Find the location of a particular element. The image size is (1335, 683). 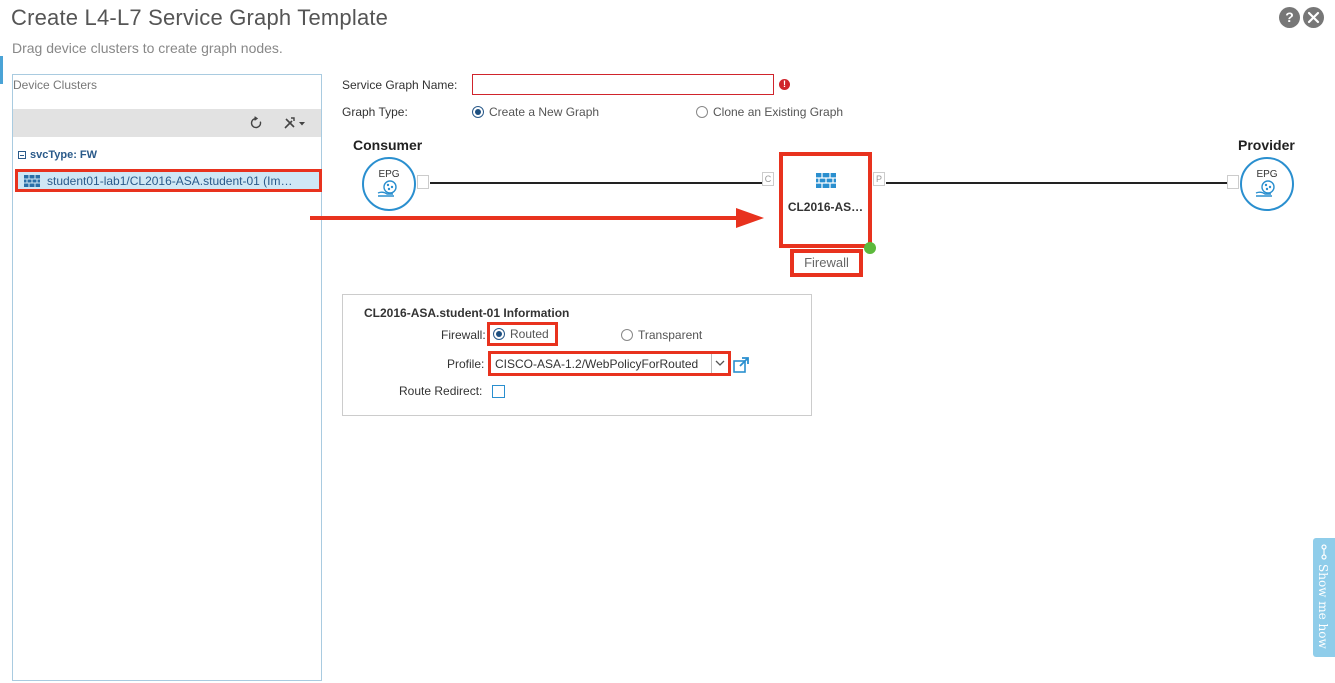

provider-epg-text: EPG is located at coordinates (1267, 174).